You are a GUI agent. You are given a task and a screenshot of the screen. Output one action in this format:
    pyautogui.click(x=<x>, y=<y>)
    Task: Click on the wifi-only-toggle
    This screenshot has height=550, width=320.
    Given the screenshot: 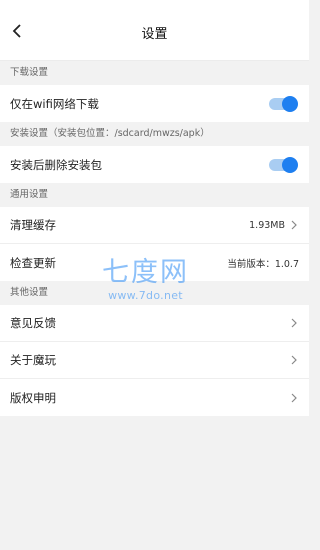 What is the action you would take?
    pyautogui.click(x=283, y=103)
    